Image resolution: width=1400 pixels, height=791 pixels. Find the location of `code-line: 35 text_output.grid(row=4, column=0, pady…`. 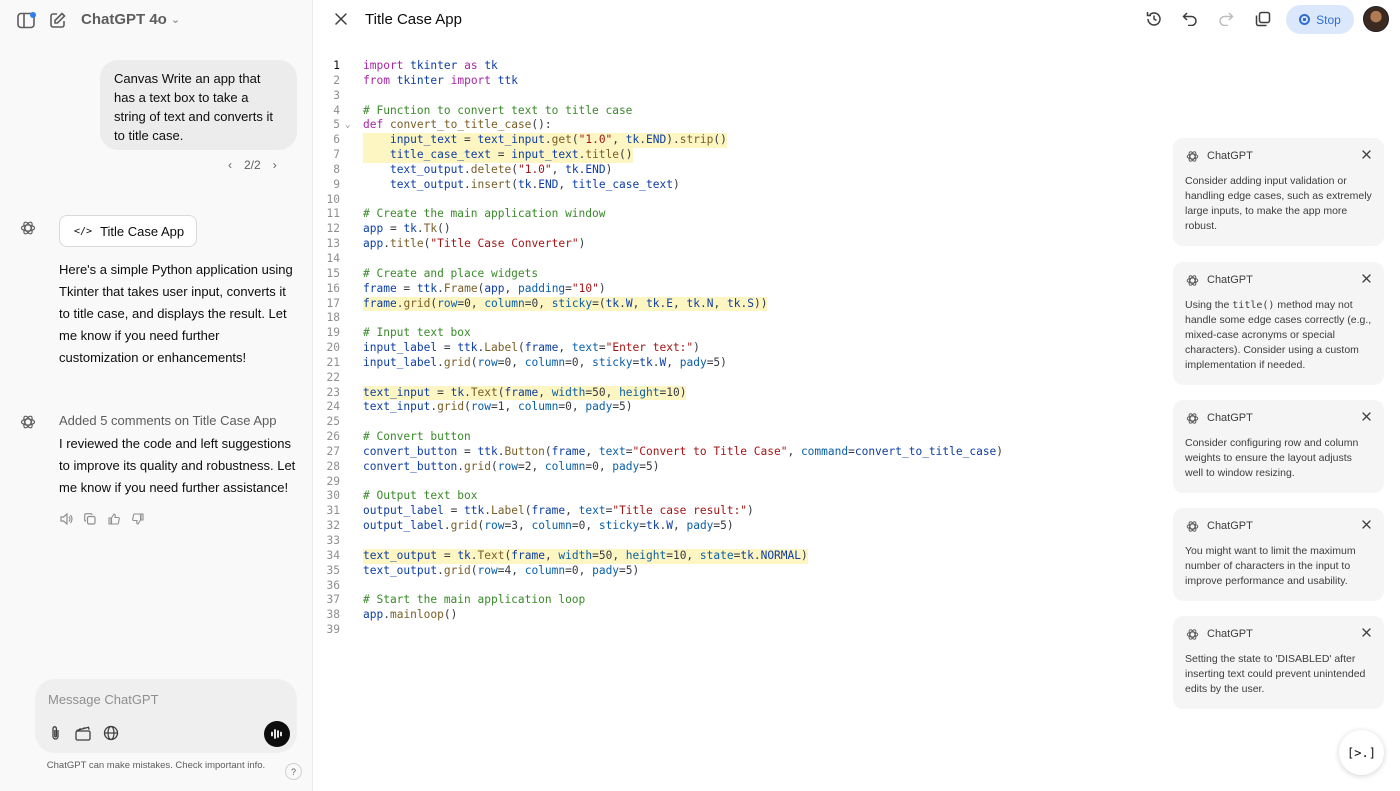

code-line: 35 text_output.grid(row=4, column=0, pady… is located at coordinates (739, 571).